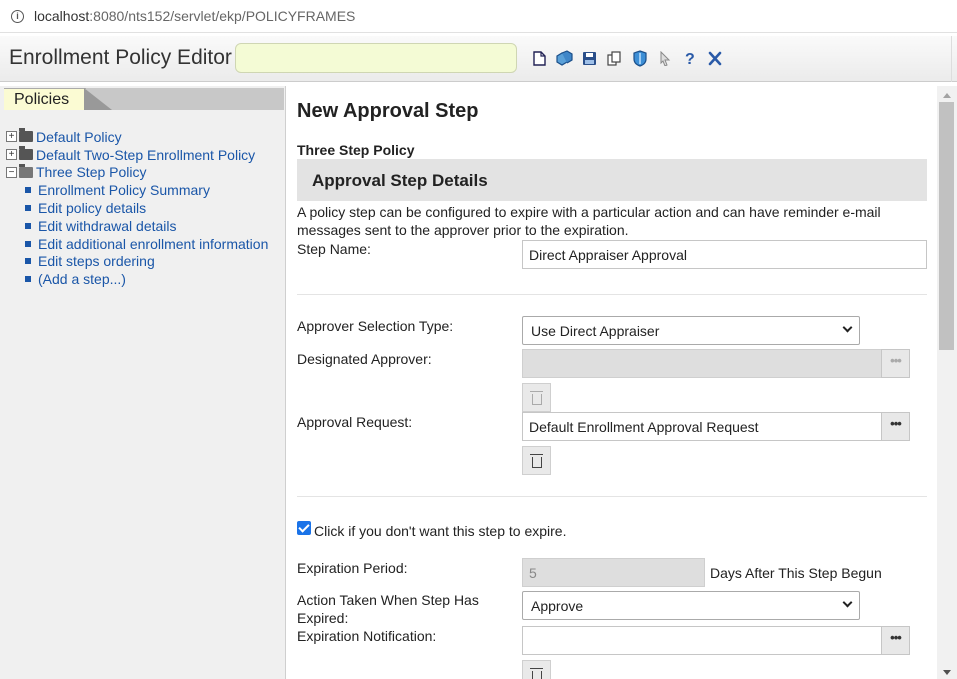 The image size is (957, 679). Describe the element at coordinates (62, 16) in the screenshot. I see `url-host: localhost` at that location.